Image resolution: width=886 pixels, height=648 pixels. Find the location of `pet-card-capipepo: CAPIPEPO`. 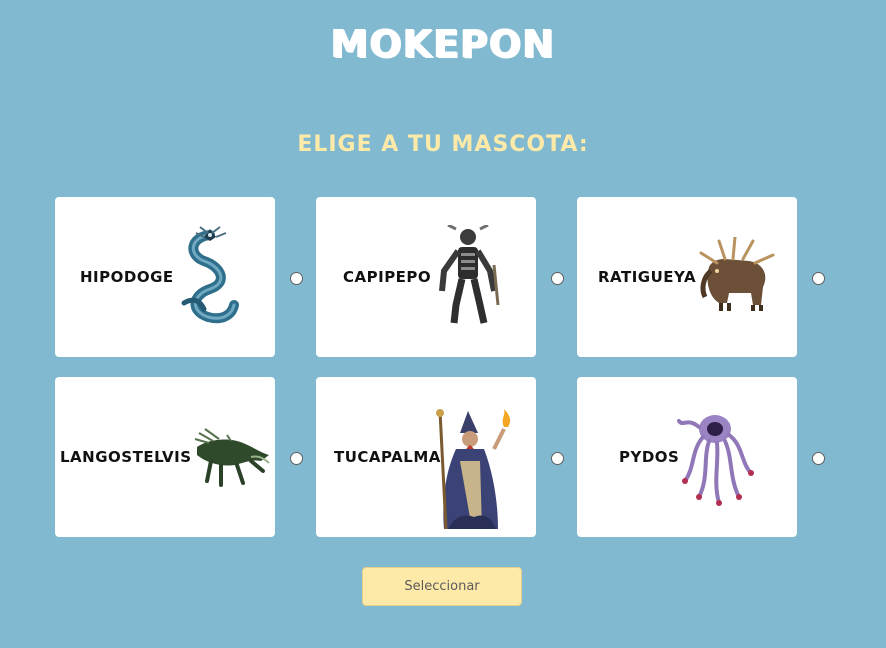

pet-card-capipepo: CAPIPEPO is located at coordinates (440, 277).